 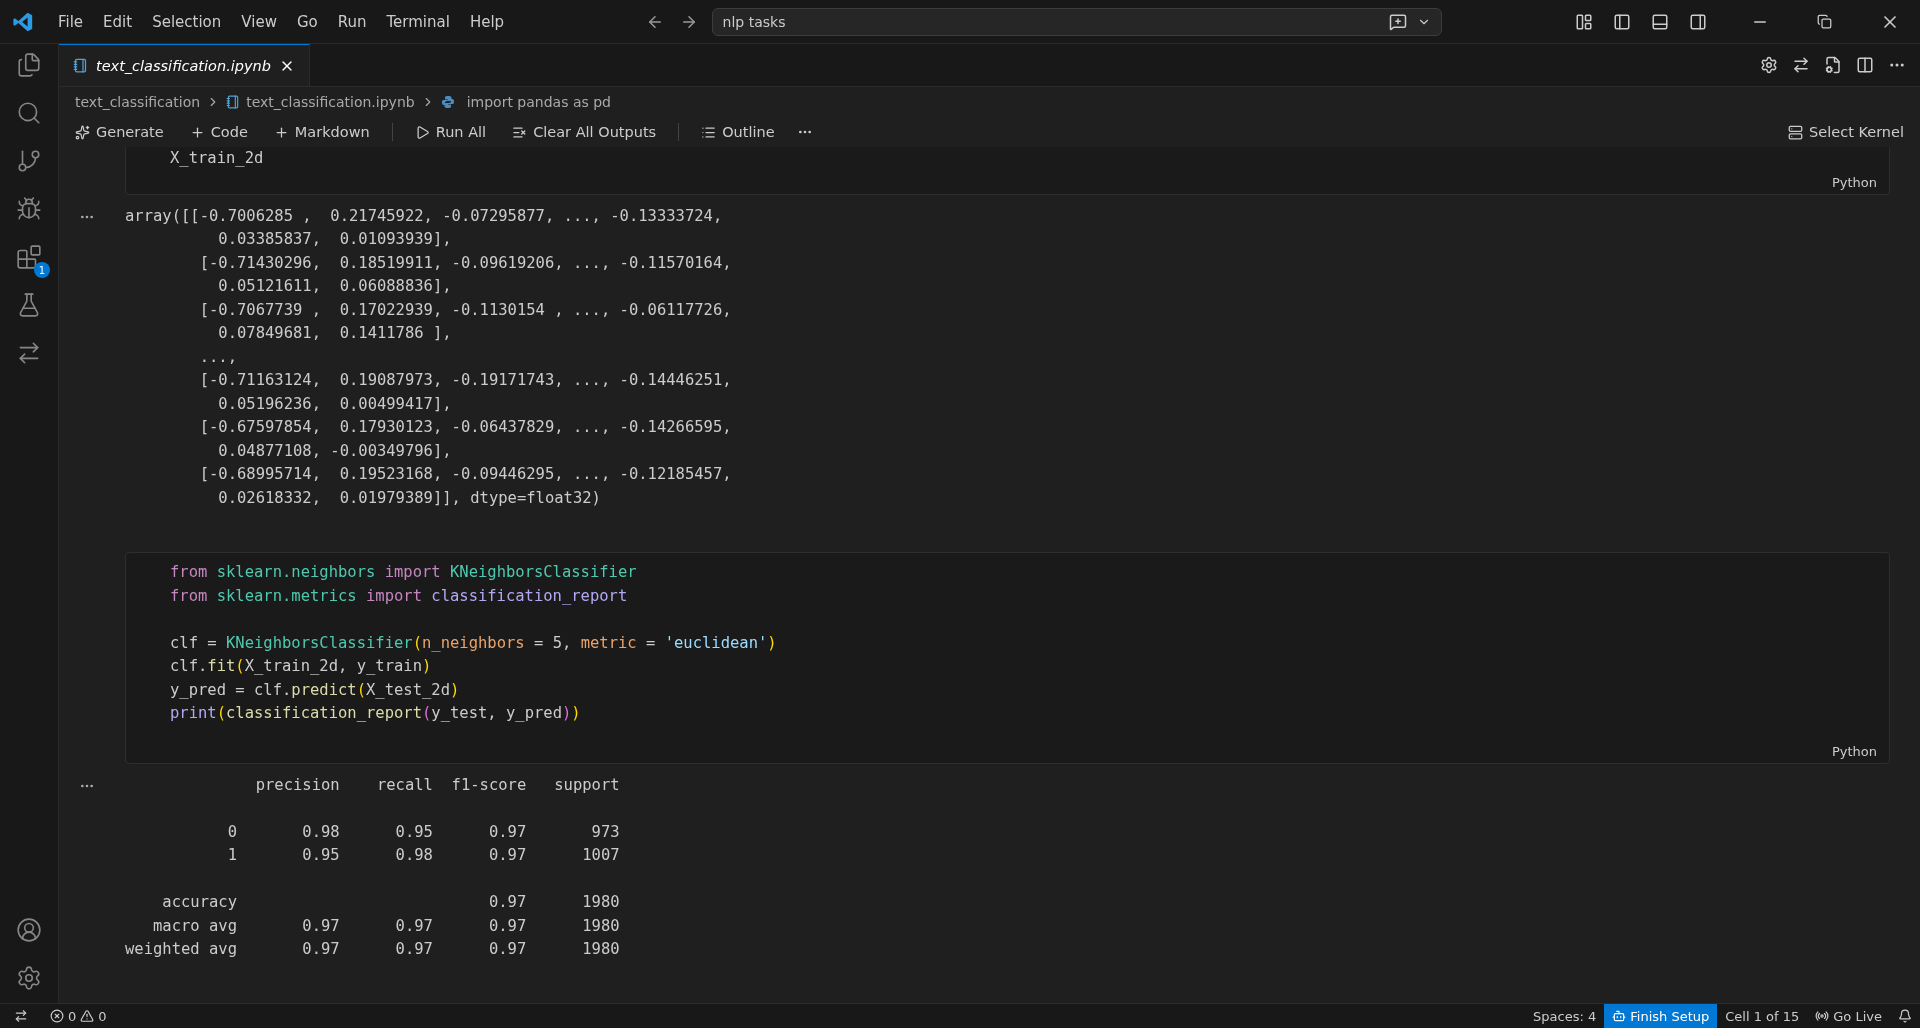 What do you see at coordinates (584, 132) in the screenshot?
I see `toolbar-button: Clear All Outputs` at bounding box center [584, 132].